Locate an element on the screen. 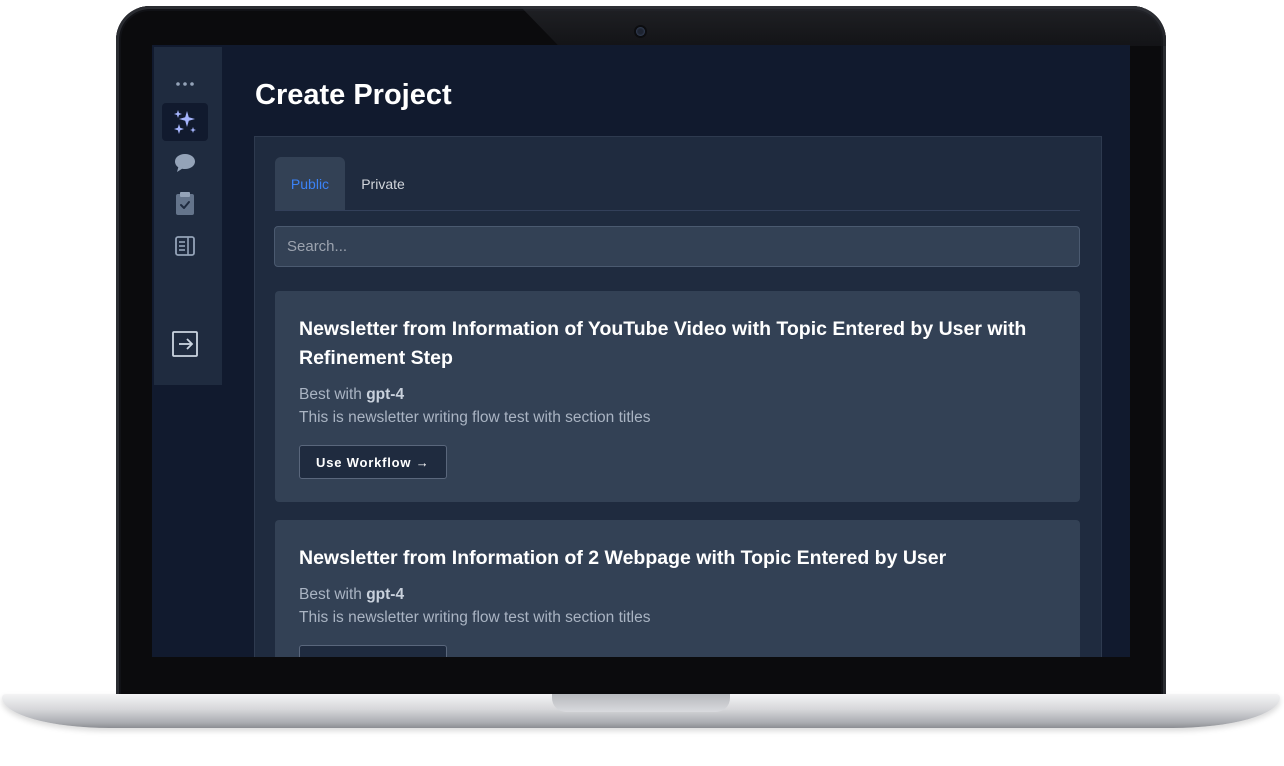 The height and width of the screenshot is (766, 1284). sparkles-icon is located at coordinates (185, 122).